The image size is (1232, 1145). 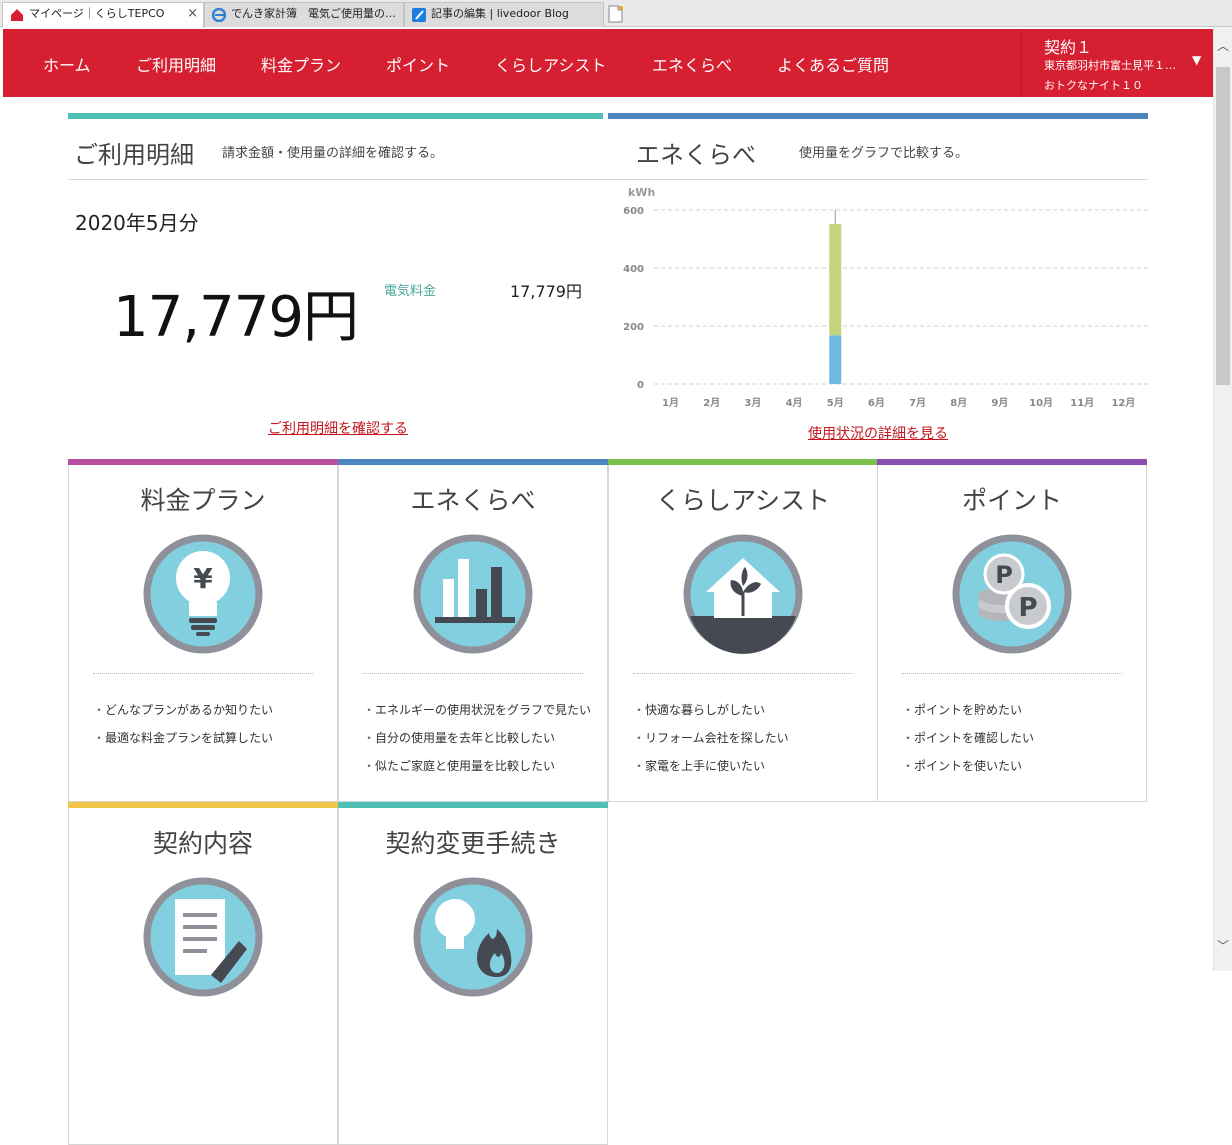 What do you see at coordinates (958, 403) in the screenshot?
I see `x-tick-label: 8月` at bounding box center [958, 403].